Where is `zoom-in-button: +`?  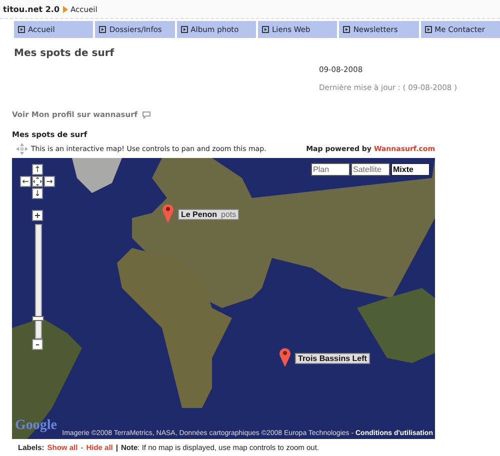
zoom-in-button: + is located at coordinates (37, 215).